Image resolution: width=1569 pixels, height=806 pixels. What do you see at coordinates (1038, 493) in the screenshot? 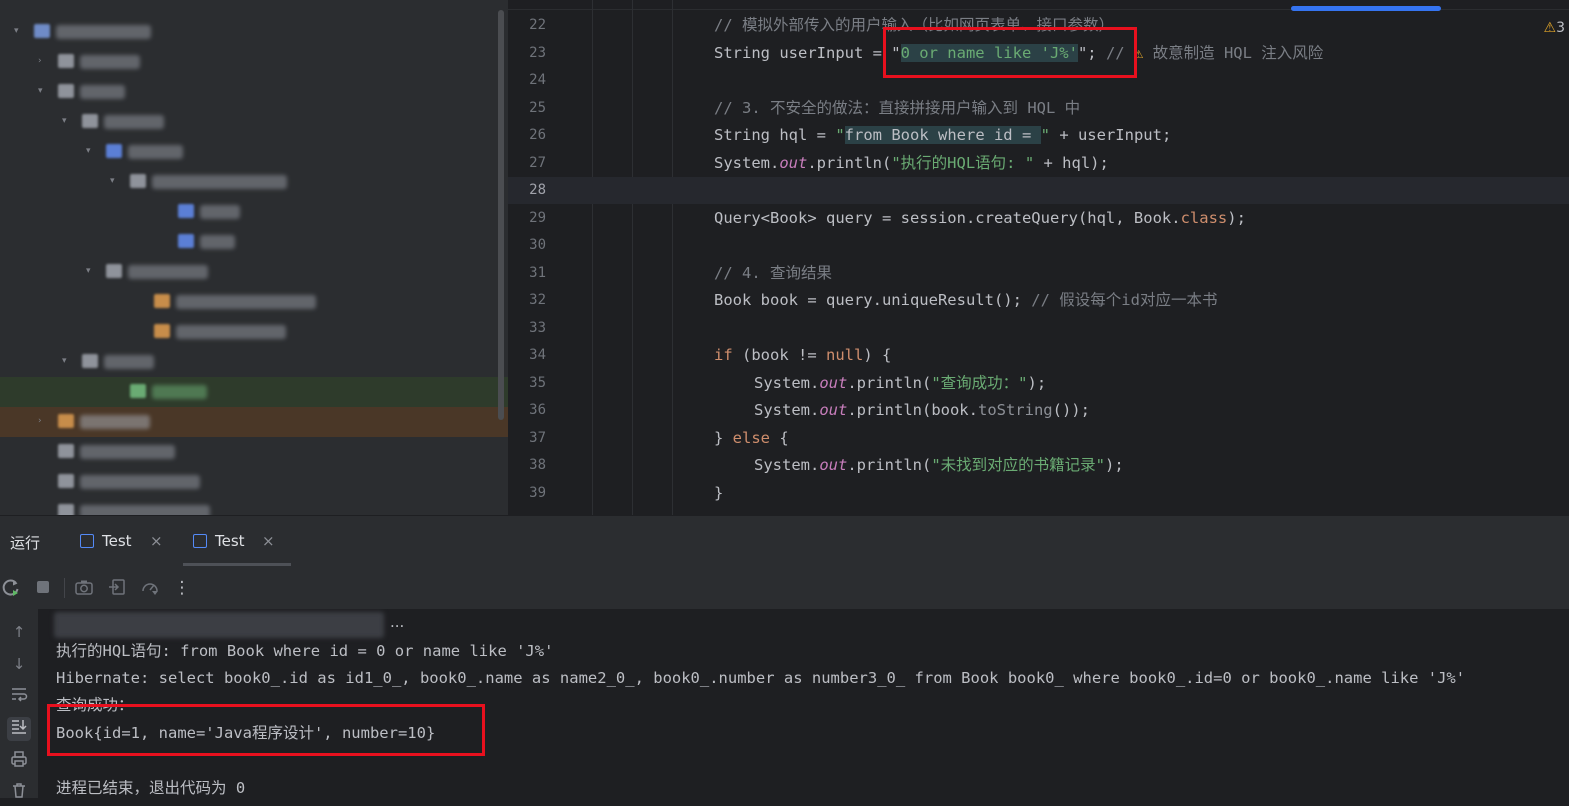
I see `code-line-39: 39}` at bounding box center [1038, 493].